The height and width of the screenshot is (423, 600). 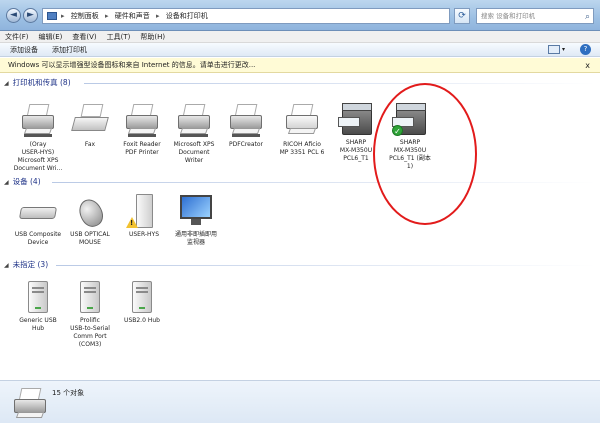 What do you see at coordinates (196, 211) in the screenshot?
I see `monitor-icon` at bounding box center [196, 211].